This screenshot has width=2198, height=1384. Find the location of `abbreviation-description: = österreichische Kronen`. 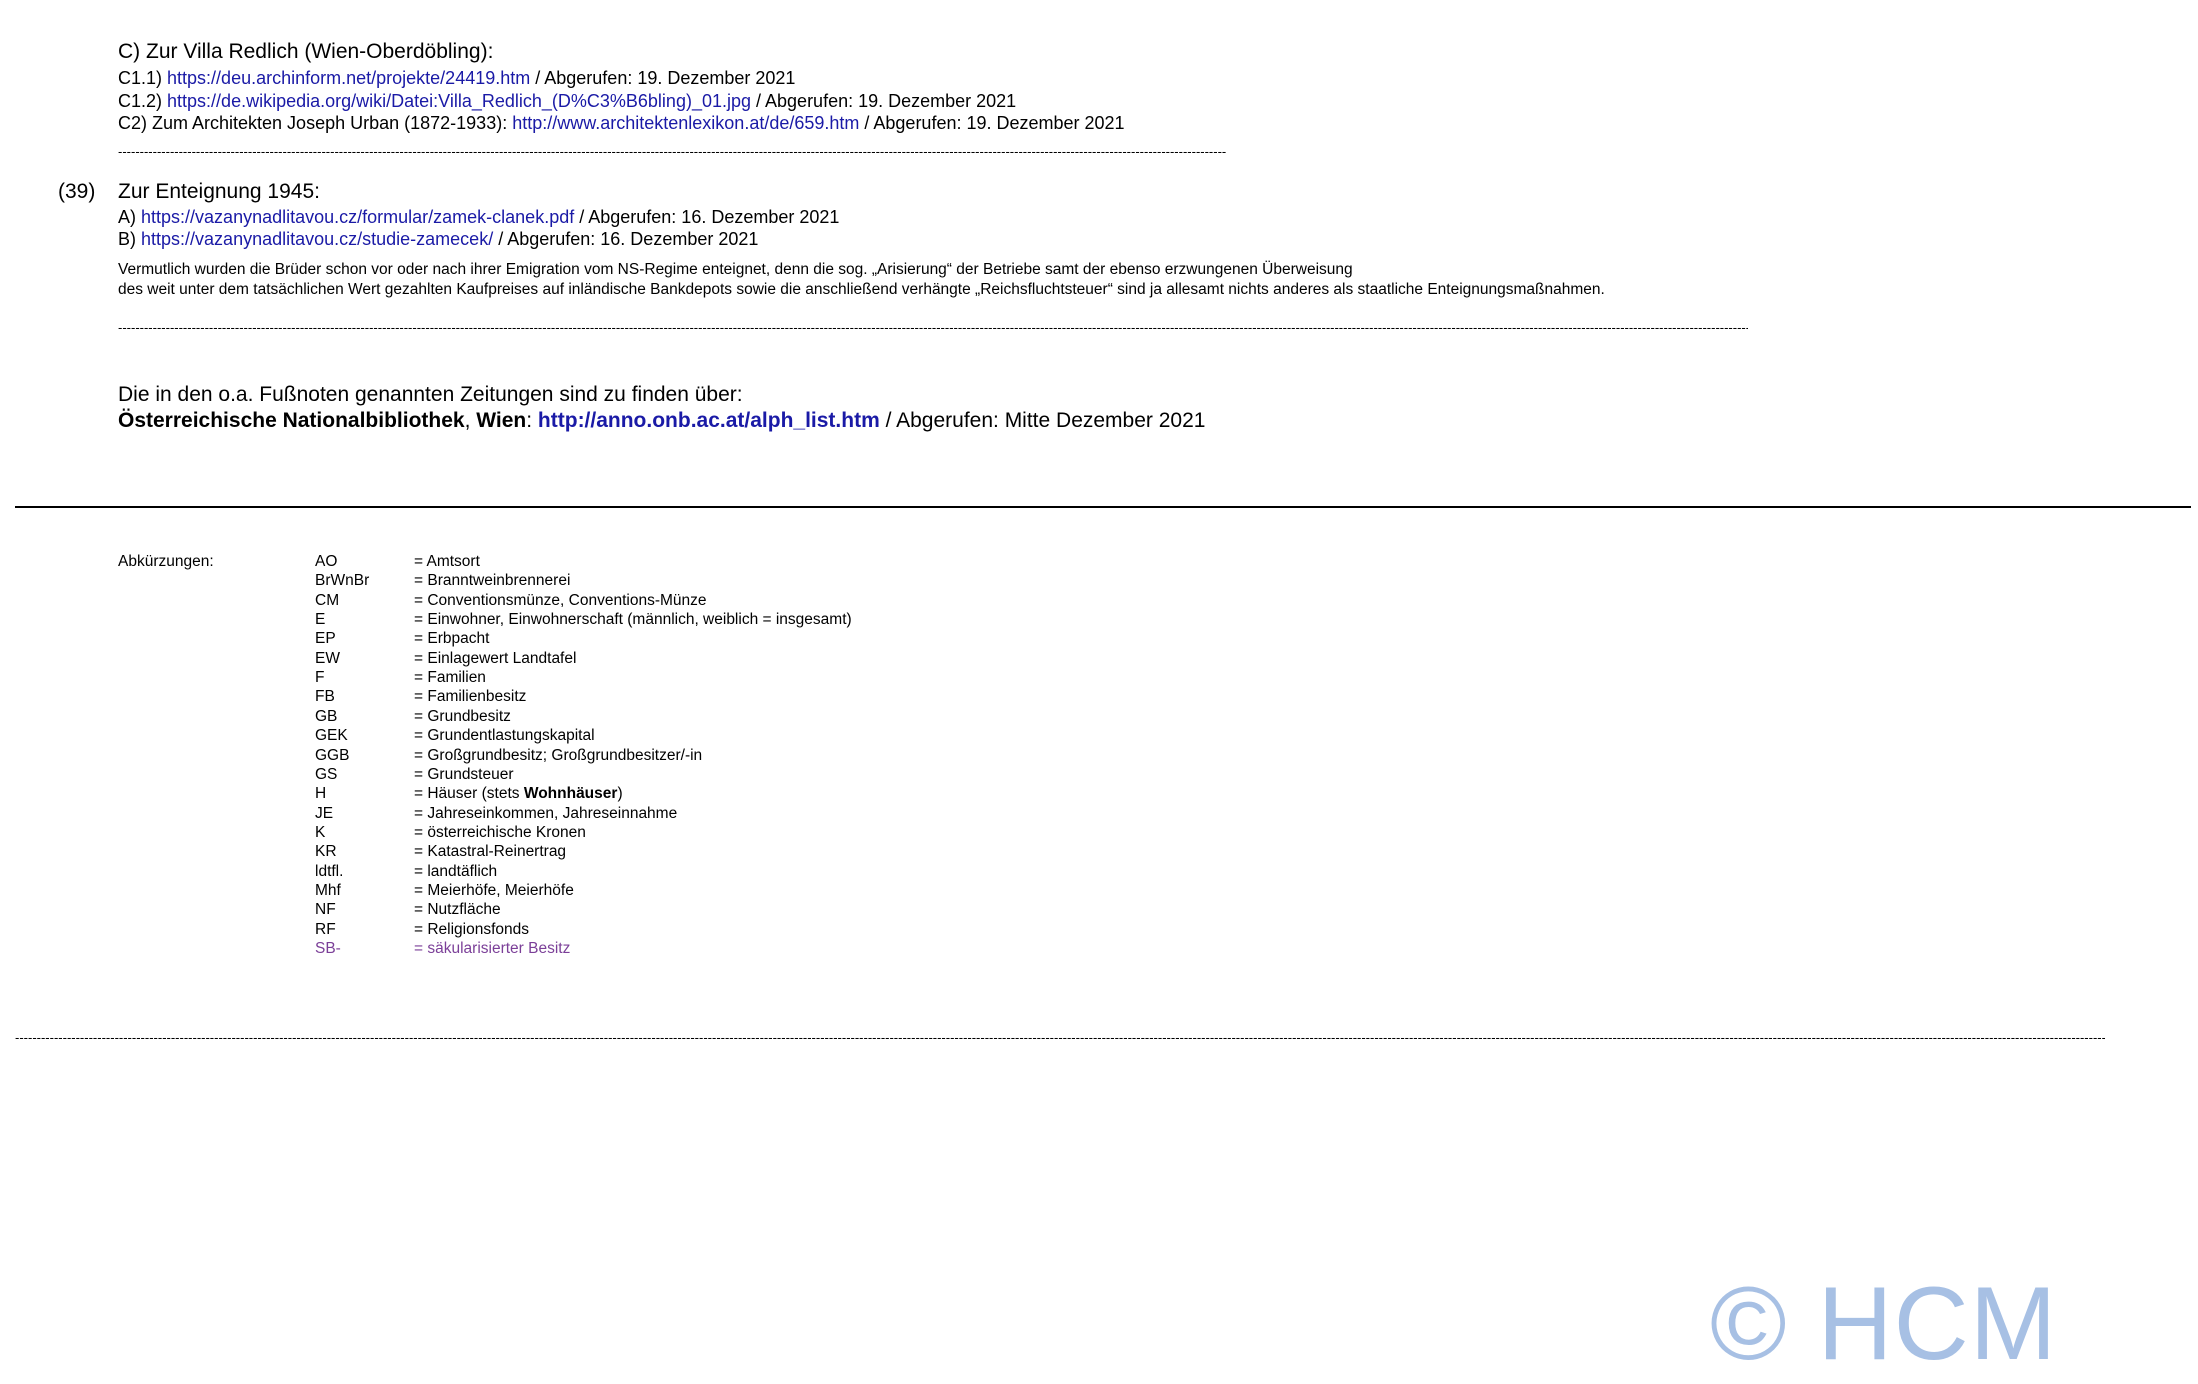

abbreviation-description: = österreichische Kronen is located at coordinates (500, 833).